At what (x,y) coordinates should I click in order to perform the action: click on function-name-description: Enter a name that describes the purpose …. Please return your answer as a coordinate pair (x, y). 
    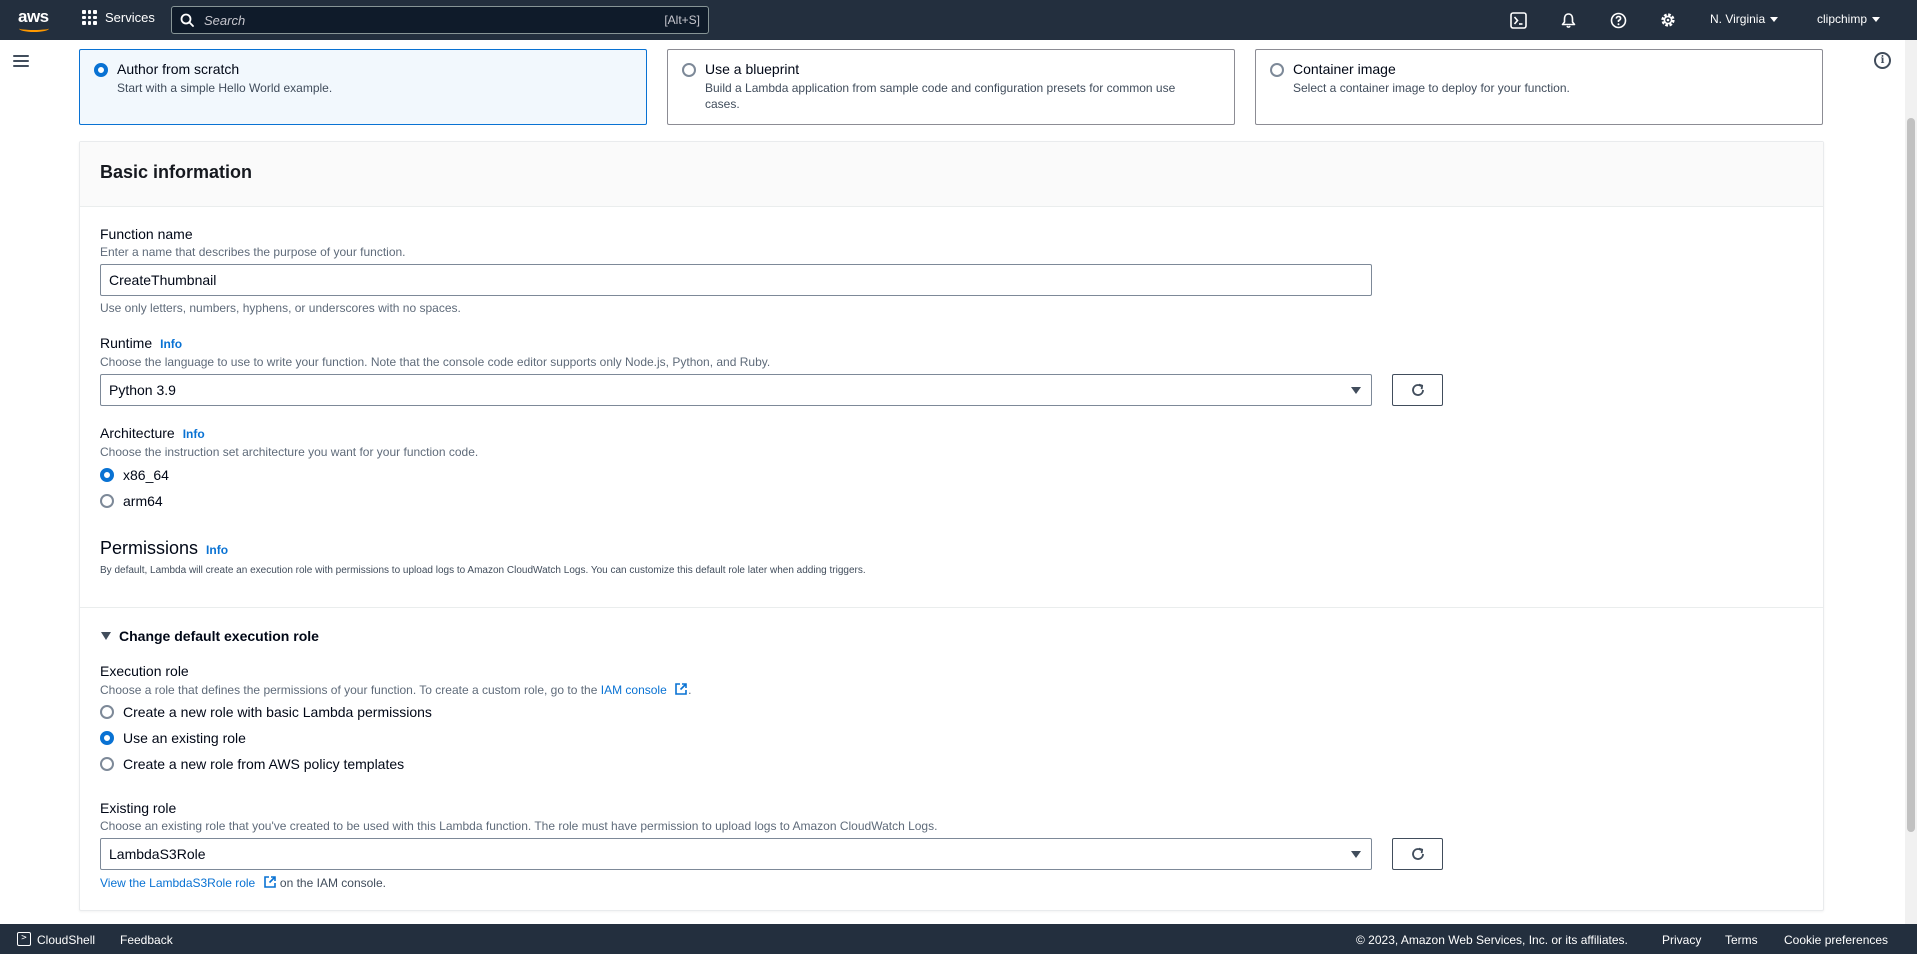
    Looking at the image, I should click on (253, 252).